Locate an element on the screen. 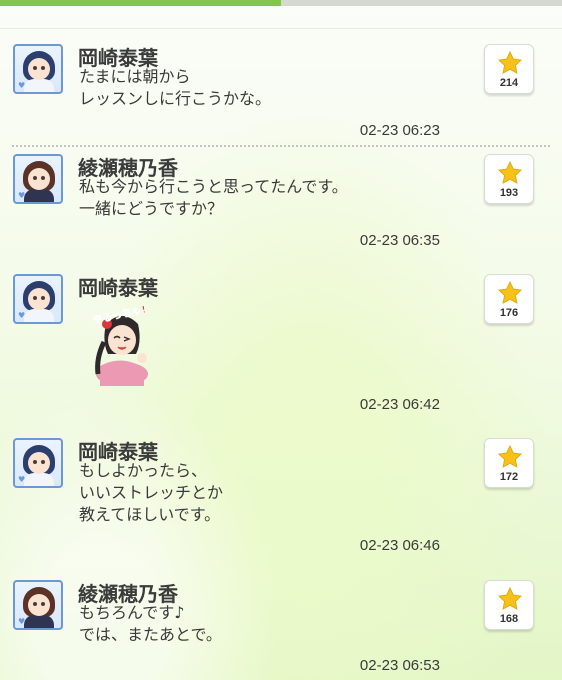  message-line: もちろんです♪ is located at coordinates (132, 612).